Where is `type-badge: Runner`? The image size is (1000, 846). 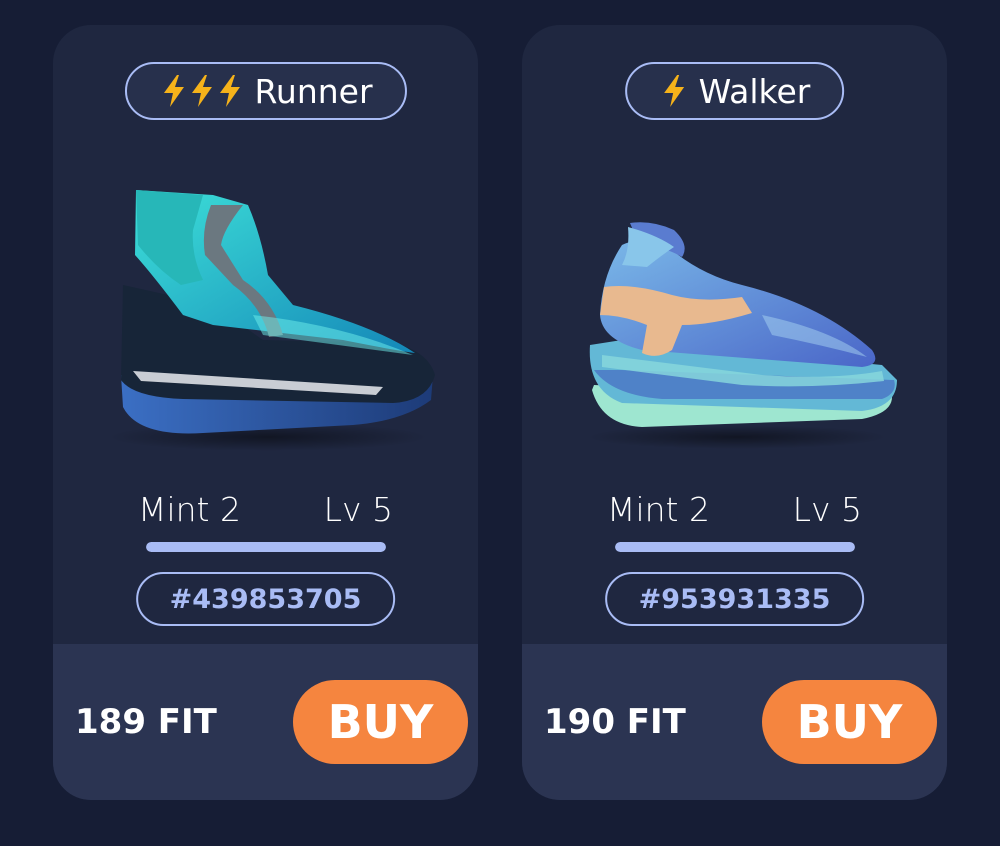
type-badge: Runner is located at coordinates (265, 91).